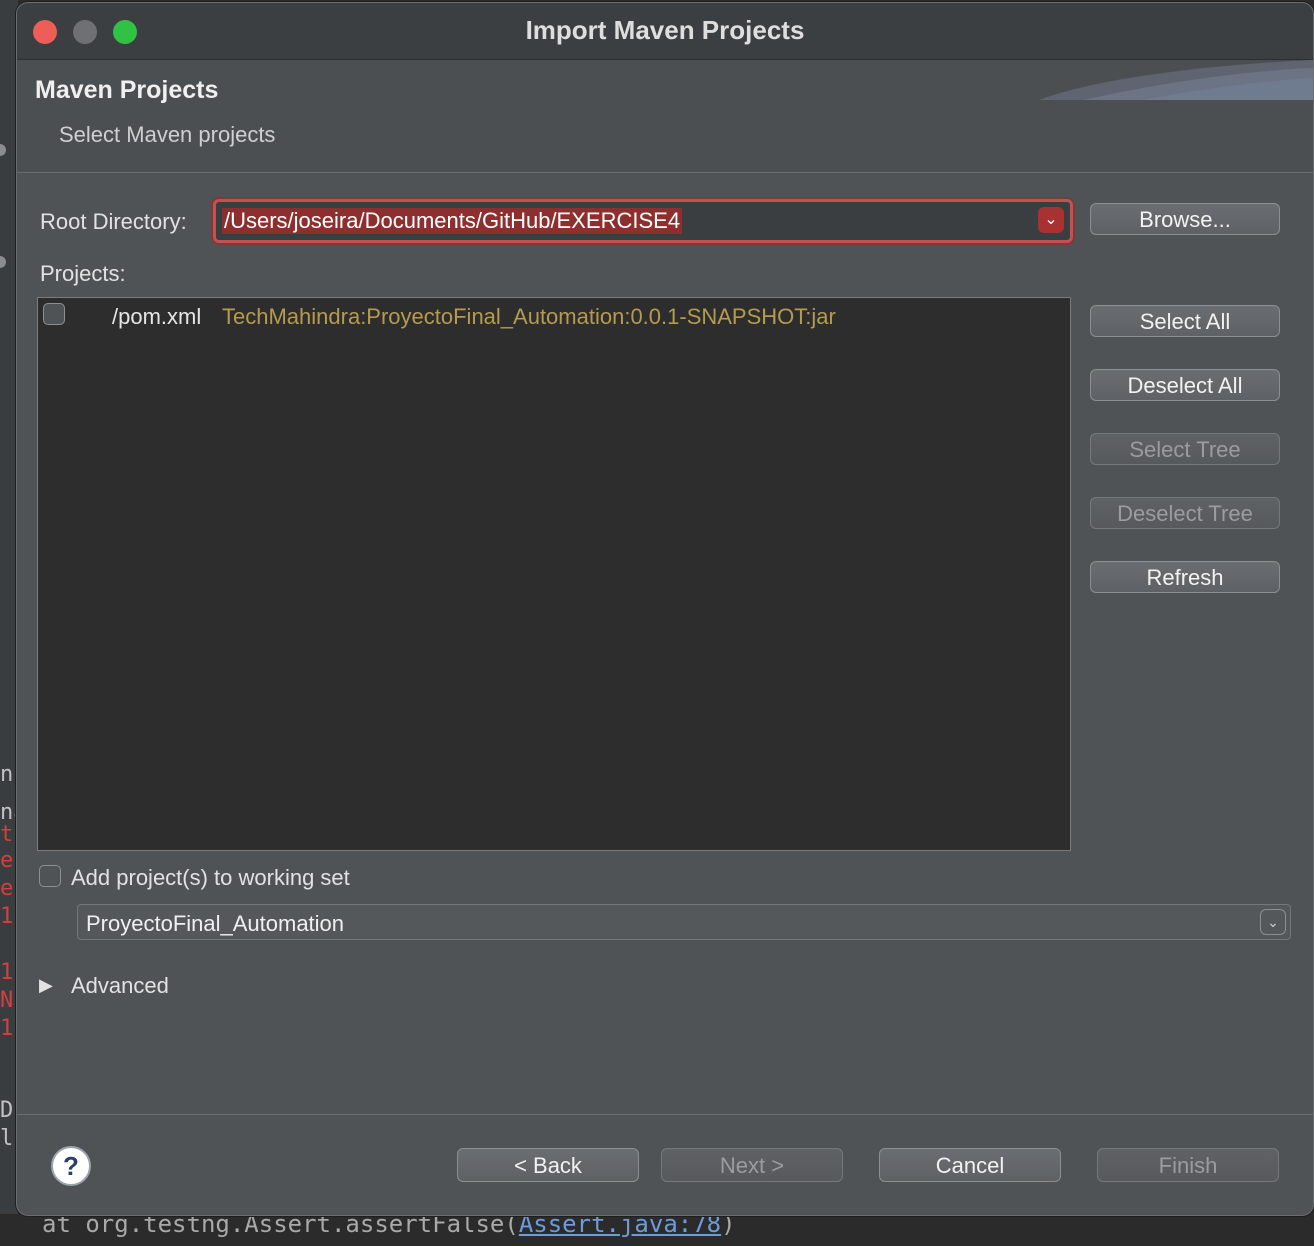  I want to click on working-set-label: Add project(s) to working set, so click(210, 878).